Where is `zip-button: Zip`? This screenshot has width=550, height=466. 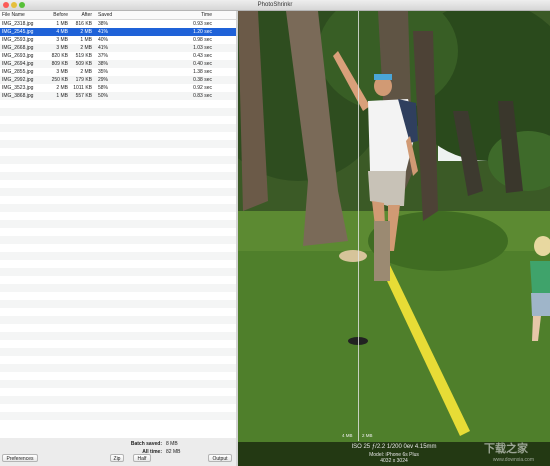
zip-button: Zip is located at coordinates (117, 458).